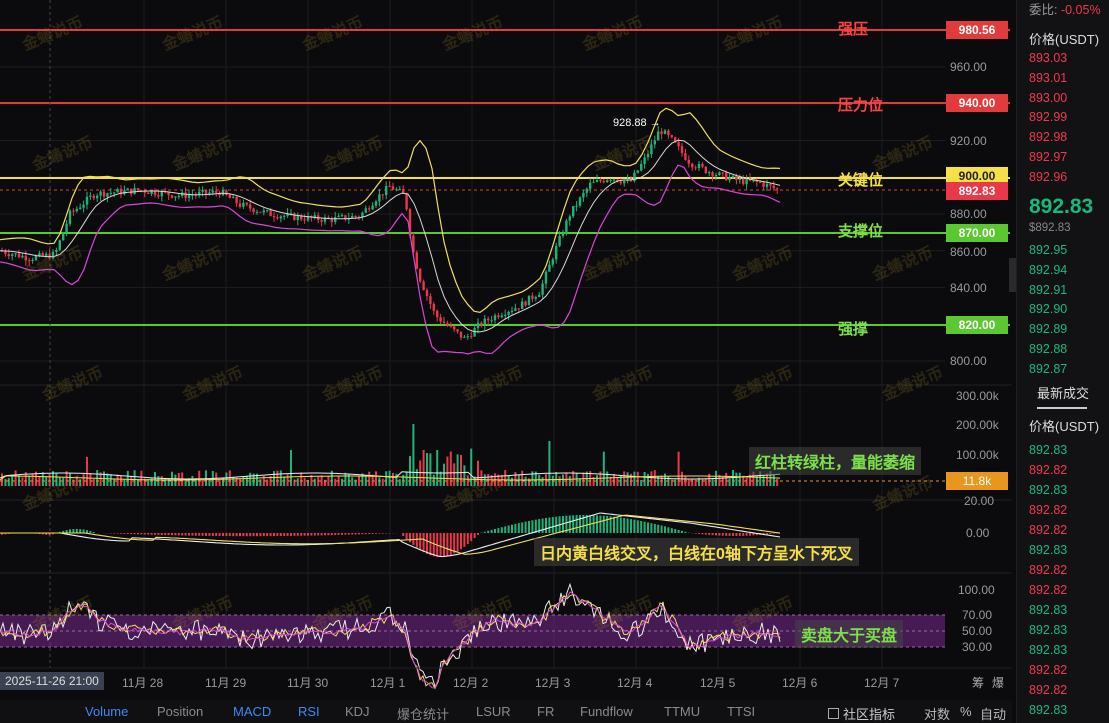 The width and height of the screenshot is (1109, 723). I want to click on tab-volume: Volume, so click(106, 711).